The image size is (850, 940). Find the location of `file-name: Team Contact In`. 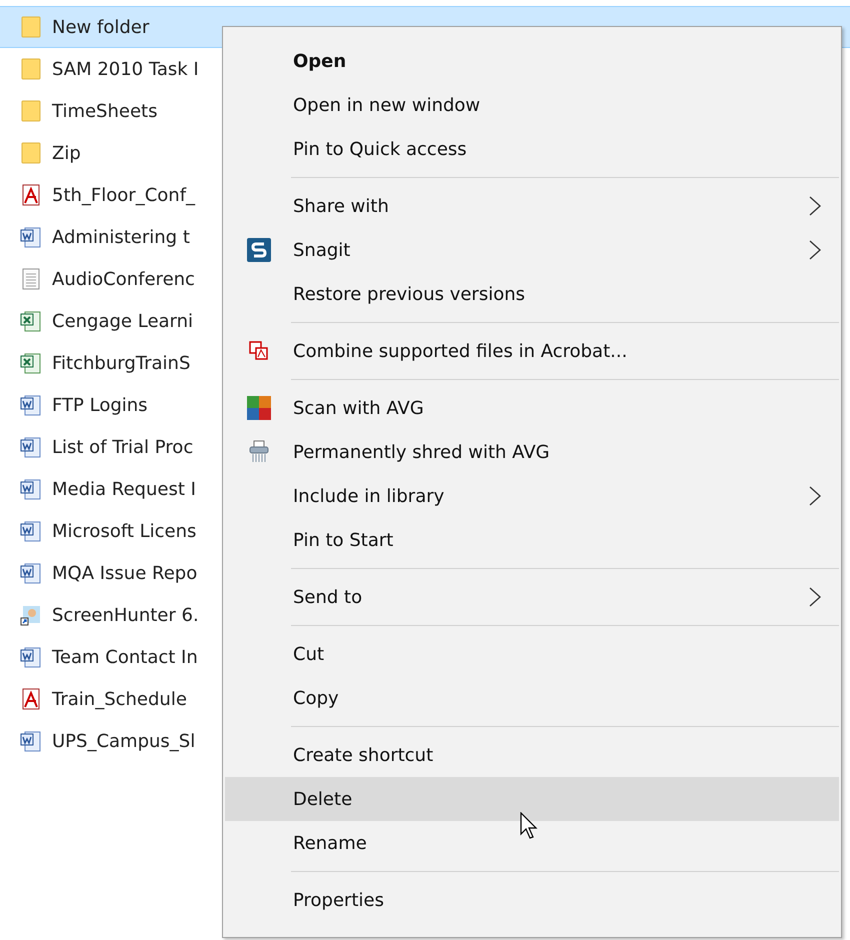

file-name: Team Contact In is located at coordinates (125, 657).